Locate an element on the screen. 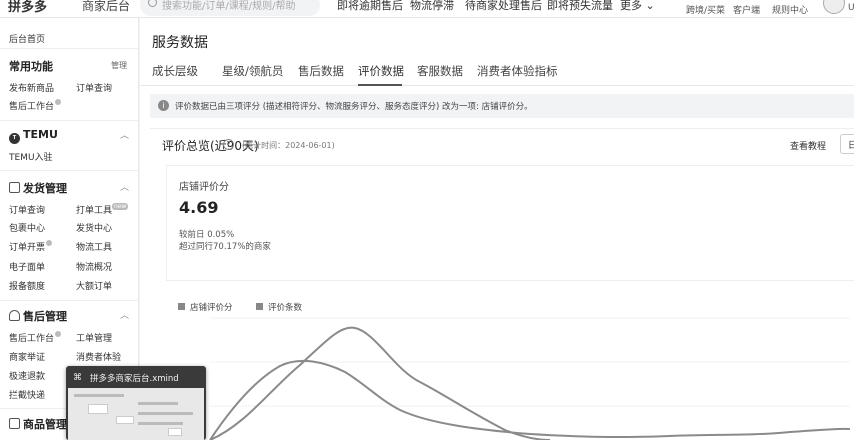 The height and width of the screenshot is (440, 854). toplink-cross-border: 跨境/买菜 is located at coordinates (705, 9).